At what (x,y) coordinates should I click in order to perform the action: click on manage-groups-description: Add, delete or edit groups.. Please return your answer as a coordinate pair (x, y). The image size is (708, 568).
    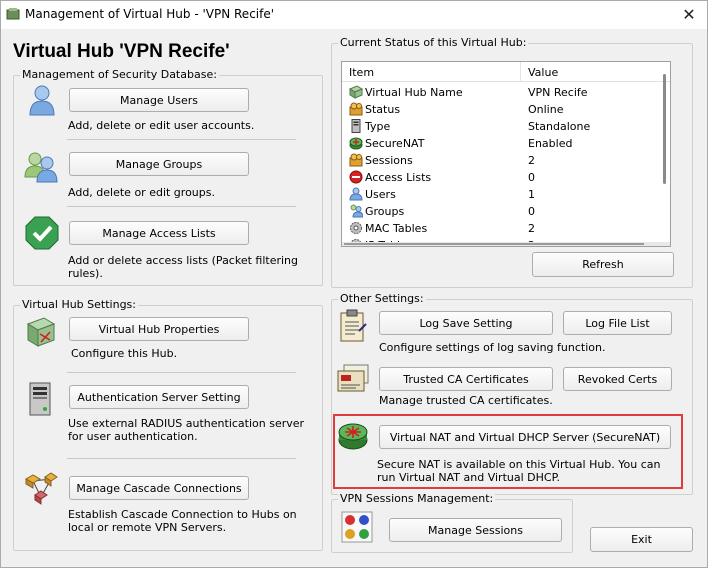
    Looking at the image, I should click on (141, 192).